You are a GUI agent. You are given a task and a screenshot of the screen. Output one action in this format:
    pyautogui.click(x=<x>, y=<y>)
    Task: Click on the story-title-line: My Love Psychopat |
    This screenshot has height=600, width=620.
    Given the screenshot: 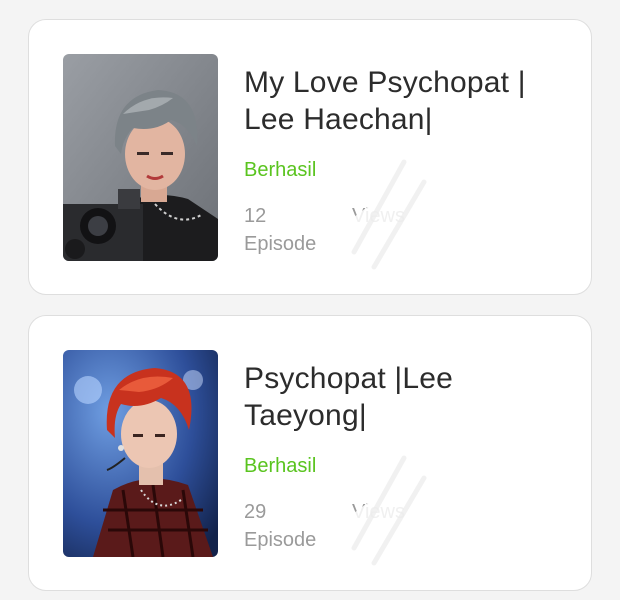 What is the action you would take?
    pyautogui.click(x=385, y=82)
    